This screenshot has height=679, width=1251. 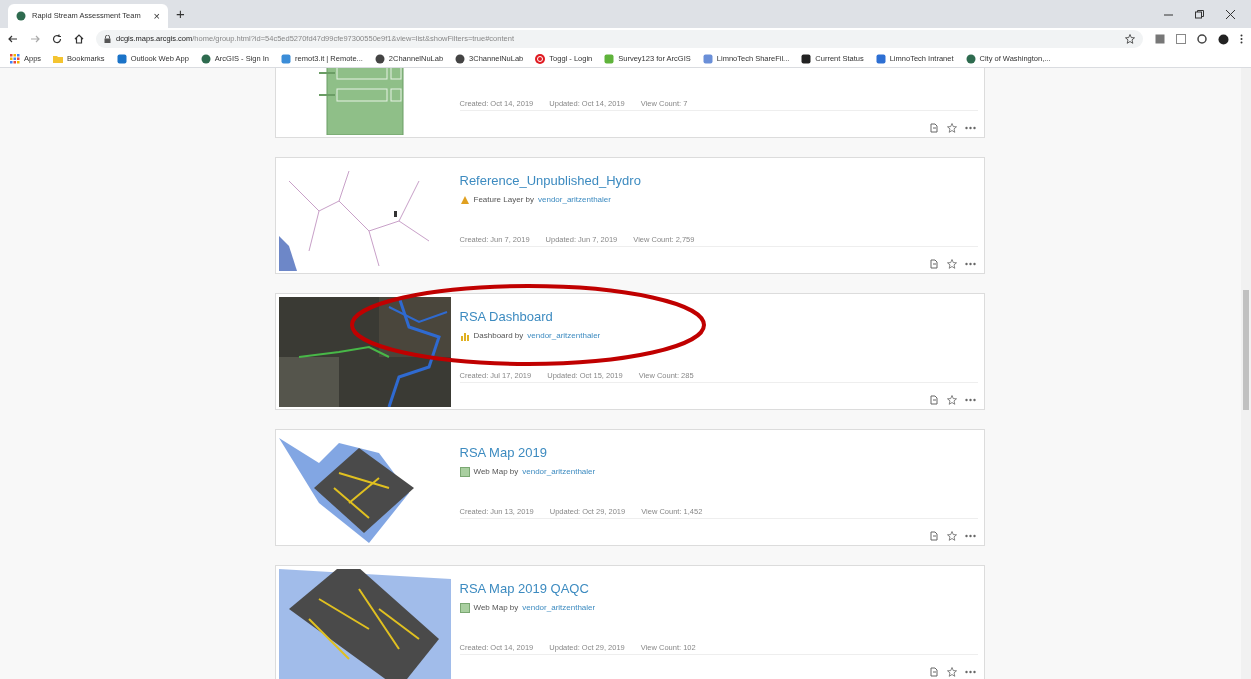 What do you see at coordinates (35, 39) in the screenshot?
I see `forward-icon` at bounding box center [35, 39].